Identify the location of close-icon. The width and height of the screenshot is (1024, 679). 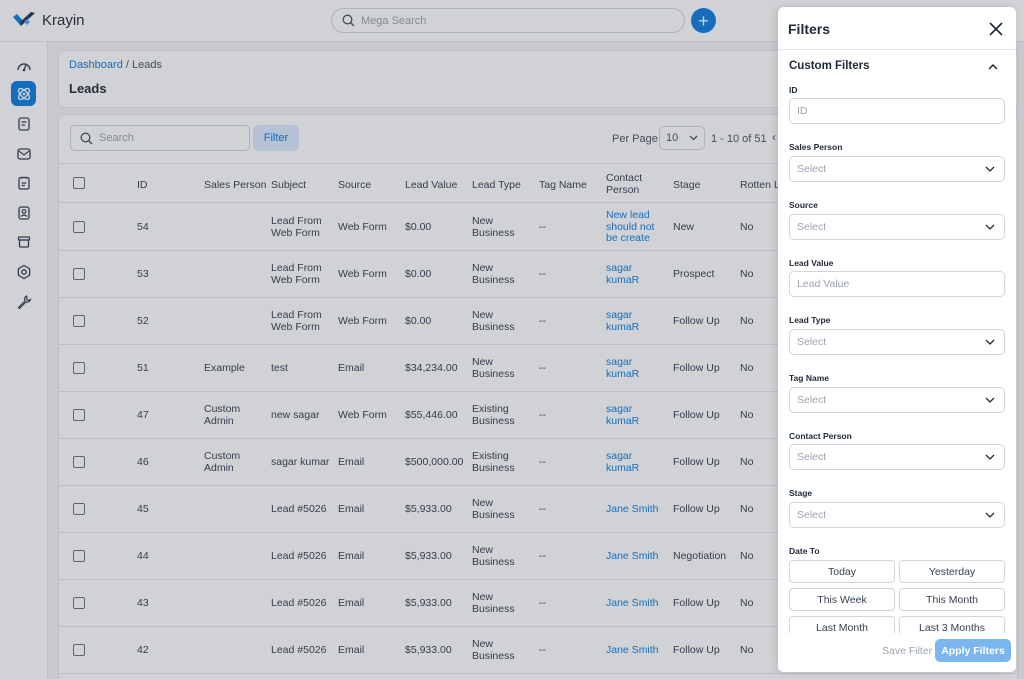
(996, 29).